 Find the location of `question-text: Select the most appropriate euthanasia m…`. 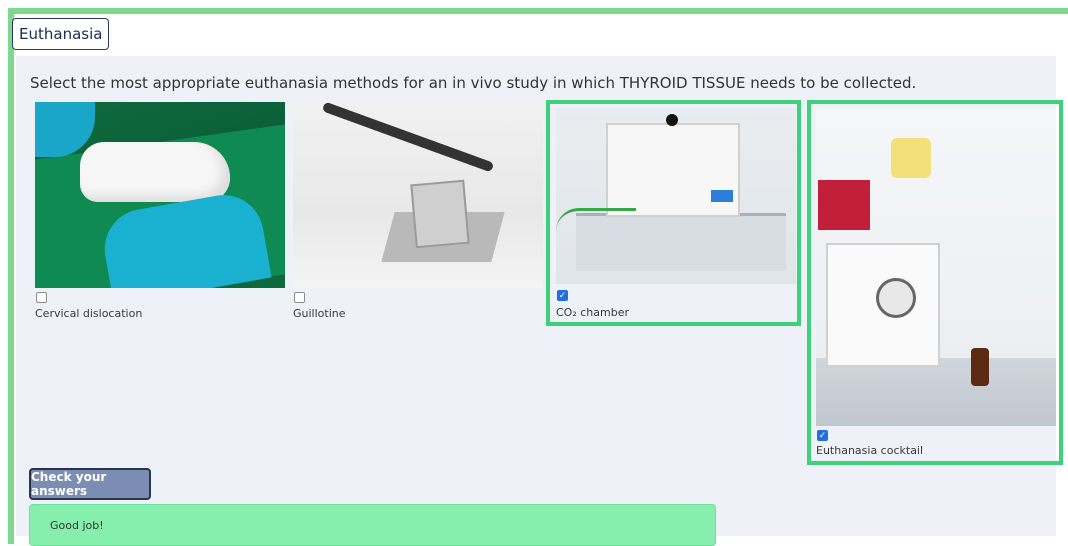

question-text: Select the most appropriate euthanasia m… is located at coordinates (473, 83).